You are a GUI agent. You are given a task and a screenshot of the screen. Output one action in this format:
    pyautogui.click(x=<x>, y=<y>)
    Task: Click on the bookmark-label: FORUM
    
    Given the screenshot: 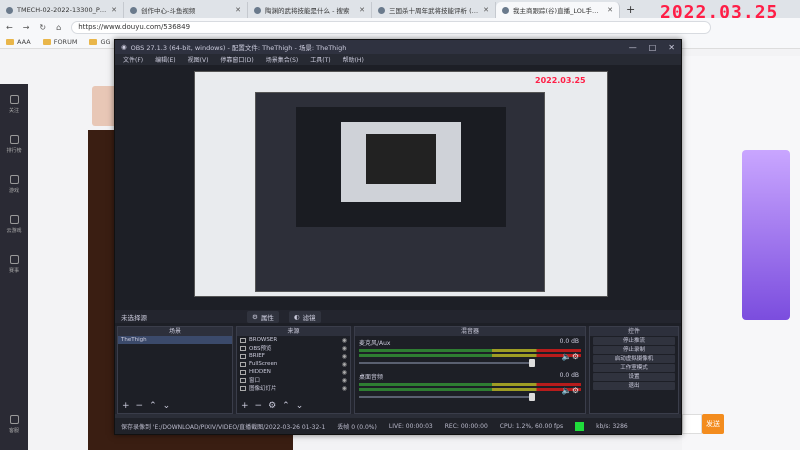 What is the action you would take?
    pyautogui.click(x=65, y=42)
    